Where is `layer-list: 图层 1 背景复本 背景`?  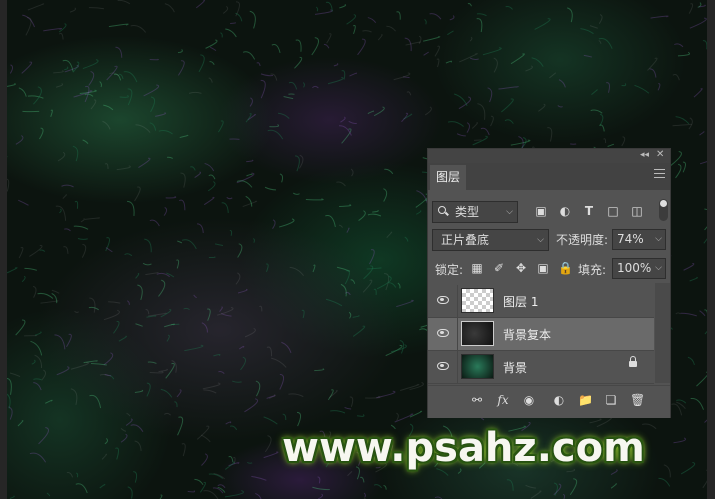 layer-list: 图层 1 背景复本 背景 is located at coordinates (541, 333).